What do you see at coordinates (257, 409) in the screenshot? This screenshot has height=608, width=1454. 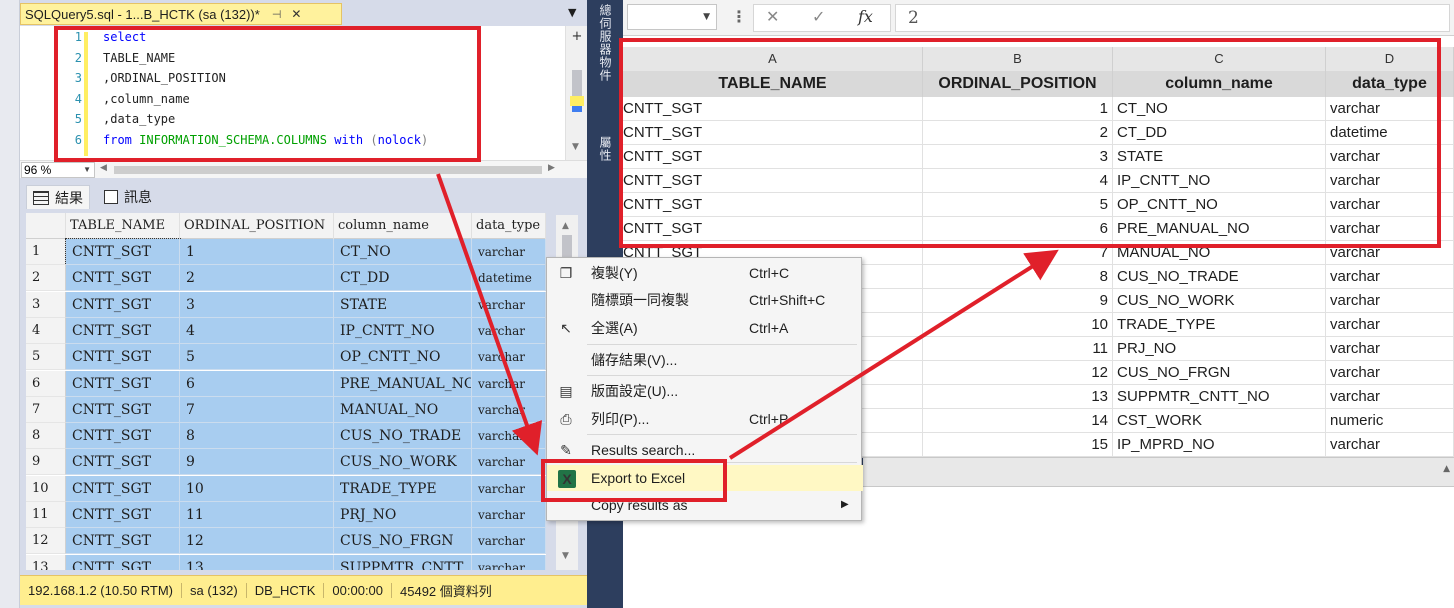 I see `grid-cell: 7` at bounding box center [257, 409].